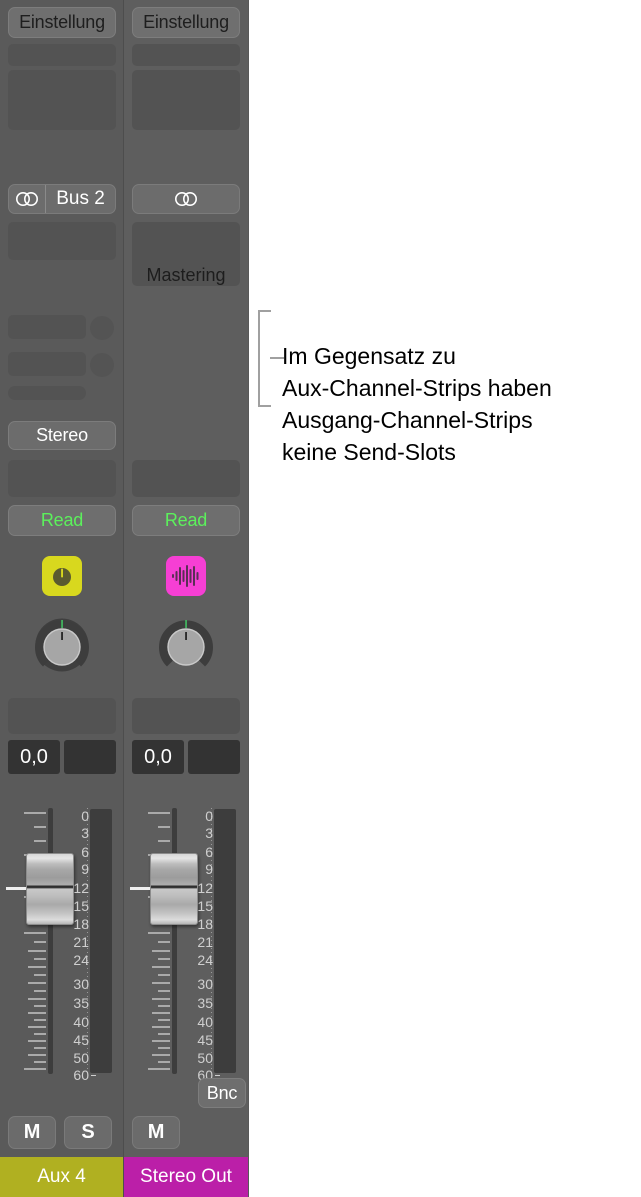 The image size is (641, 1197). Describe the element at coordinates (186, 1177) in the screenshot. I see `channel-name-field: Stereo Out` at that location.